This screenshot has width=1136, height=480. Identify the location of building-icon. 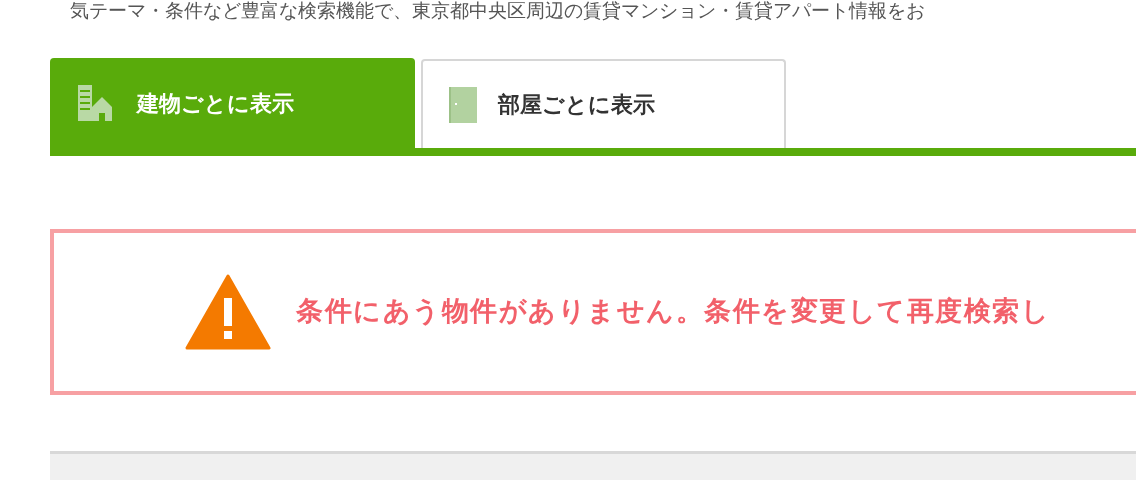
(95, 103).